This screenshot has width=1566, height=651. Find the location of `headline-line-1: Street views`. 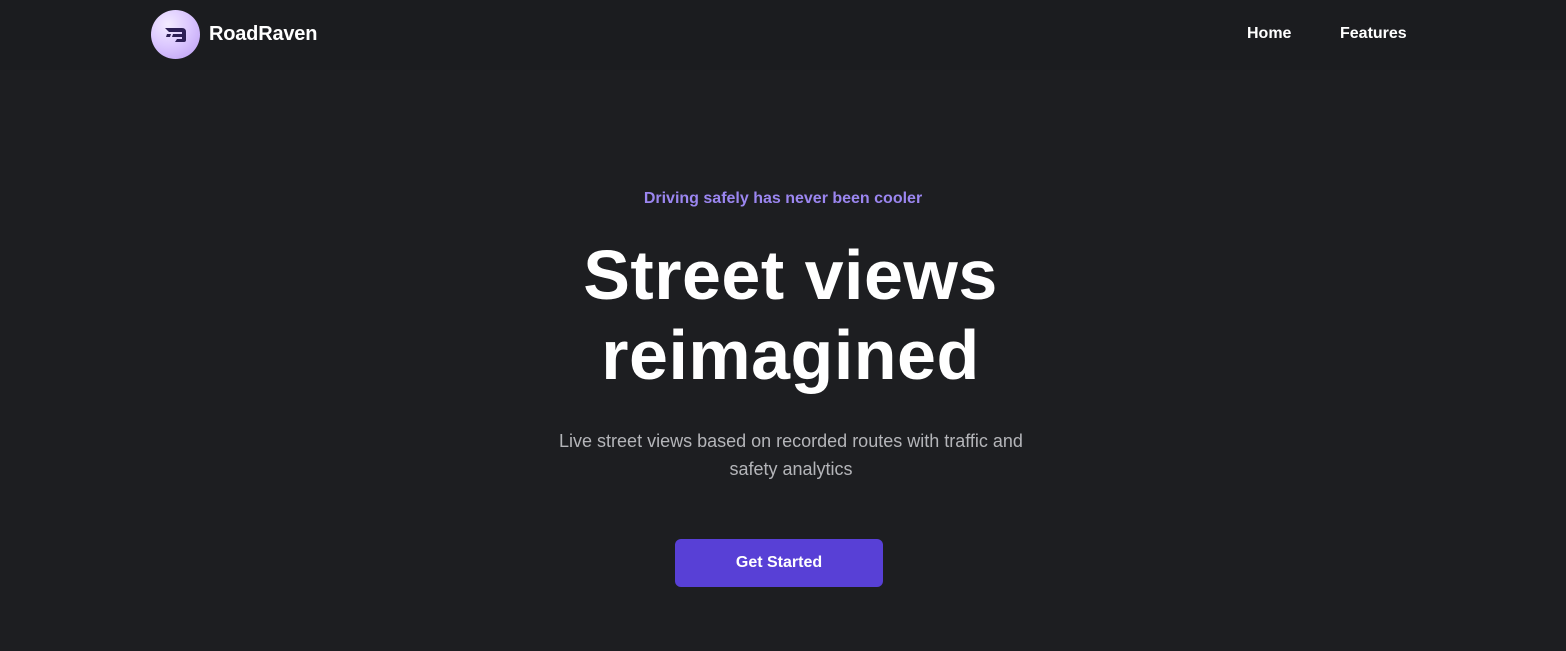

headline-line-1: Street views is located at coordinates (790, 275).